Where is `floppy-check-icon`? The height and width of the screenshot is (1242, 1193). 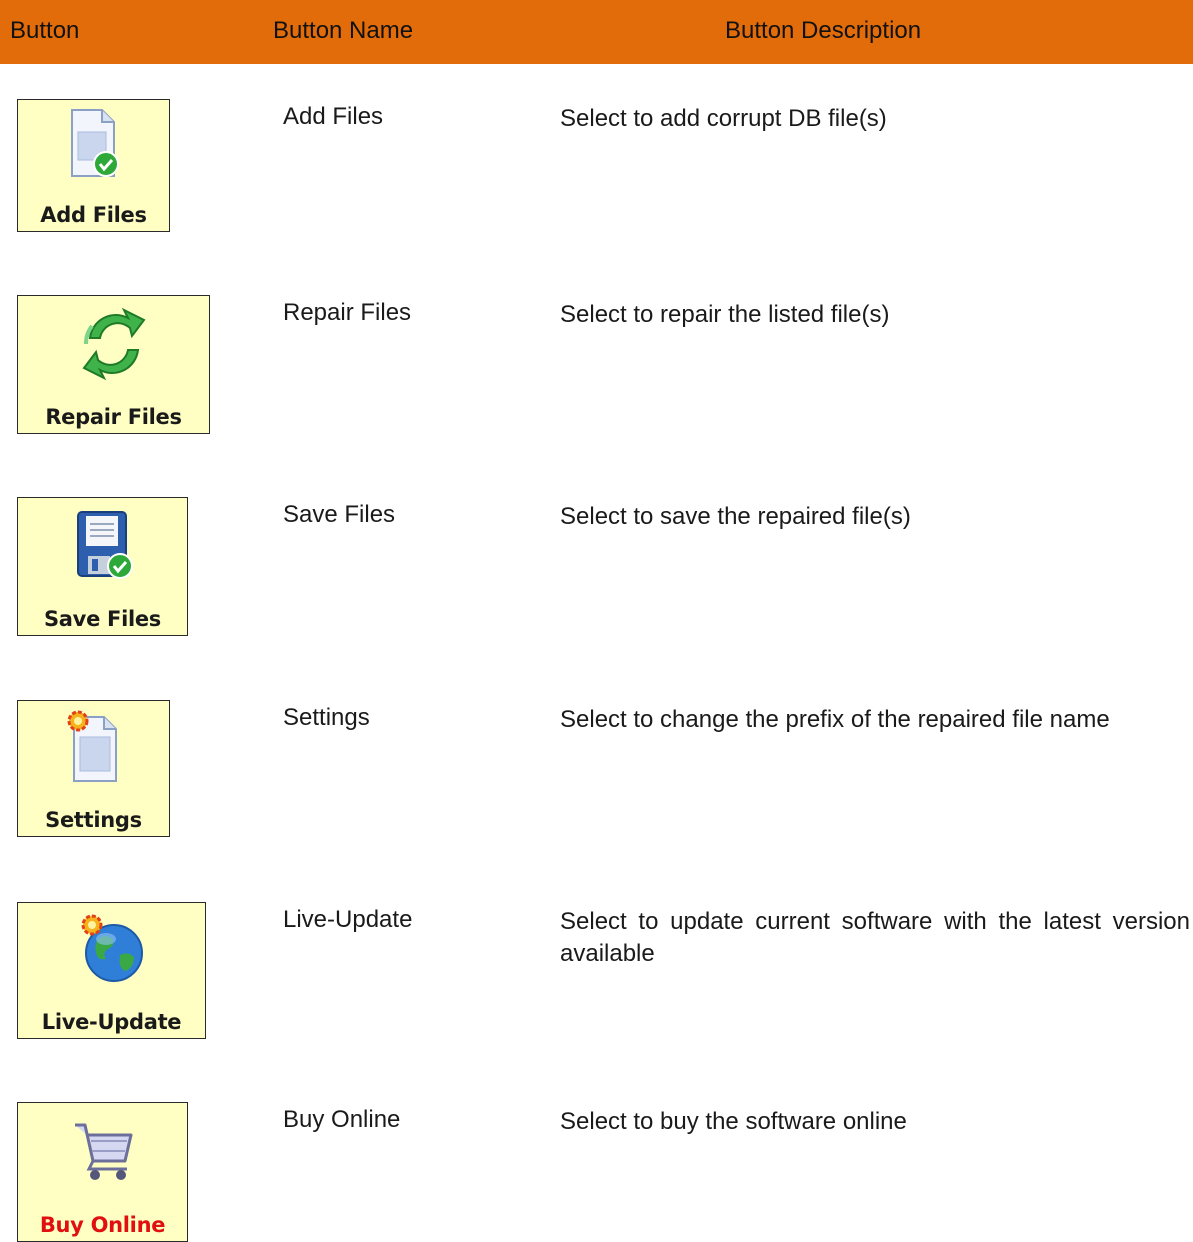
floppy-check-icon is located at coordinates (104, 545).